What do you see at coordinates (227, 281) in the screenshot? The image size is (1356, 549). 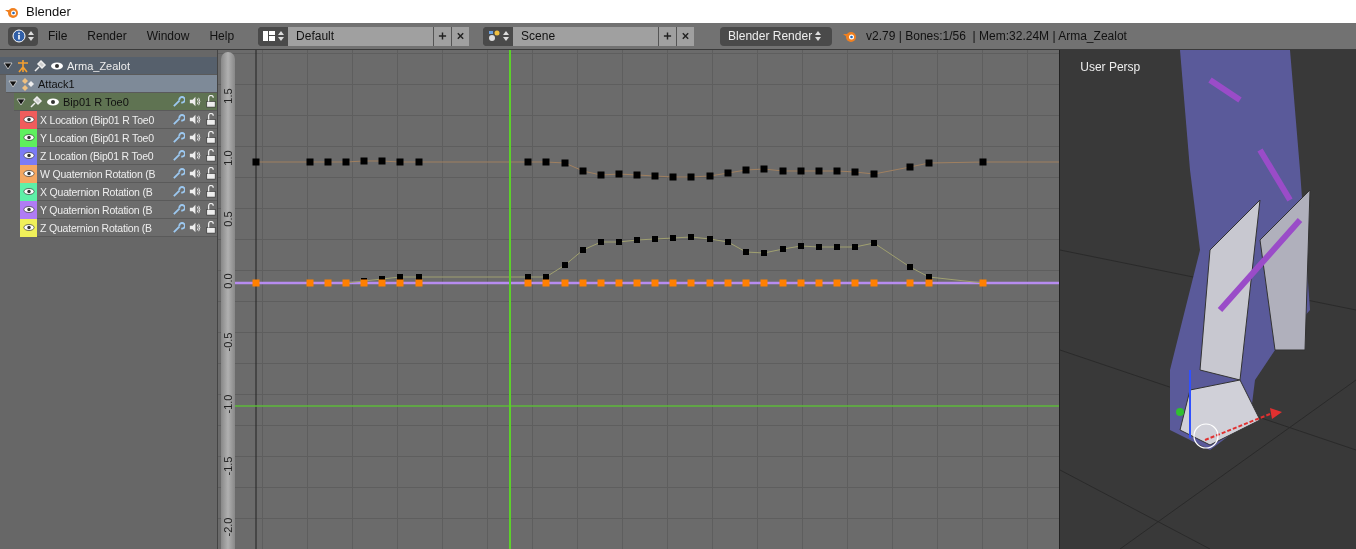 I see `y-axis-label: 0.0` at bounding box center [227, 281].